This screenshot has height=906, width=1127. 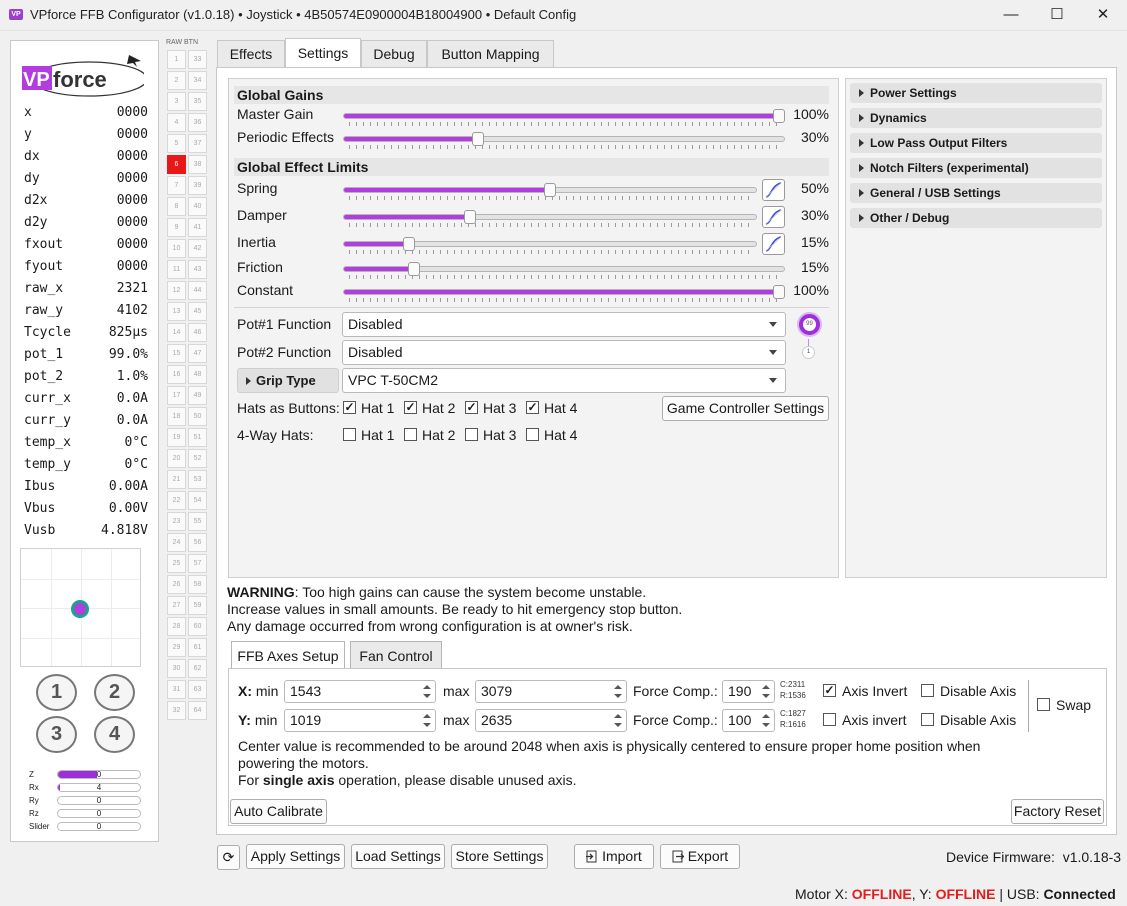 What do you see at coordinates (490, 53) in the screenshot?
I see `tab-button-mapping: Button Mapping` at bounding box center [490, 53].